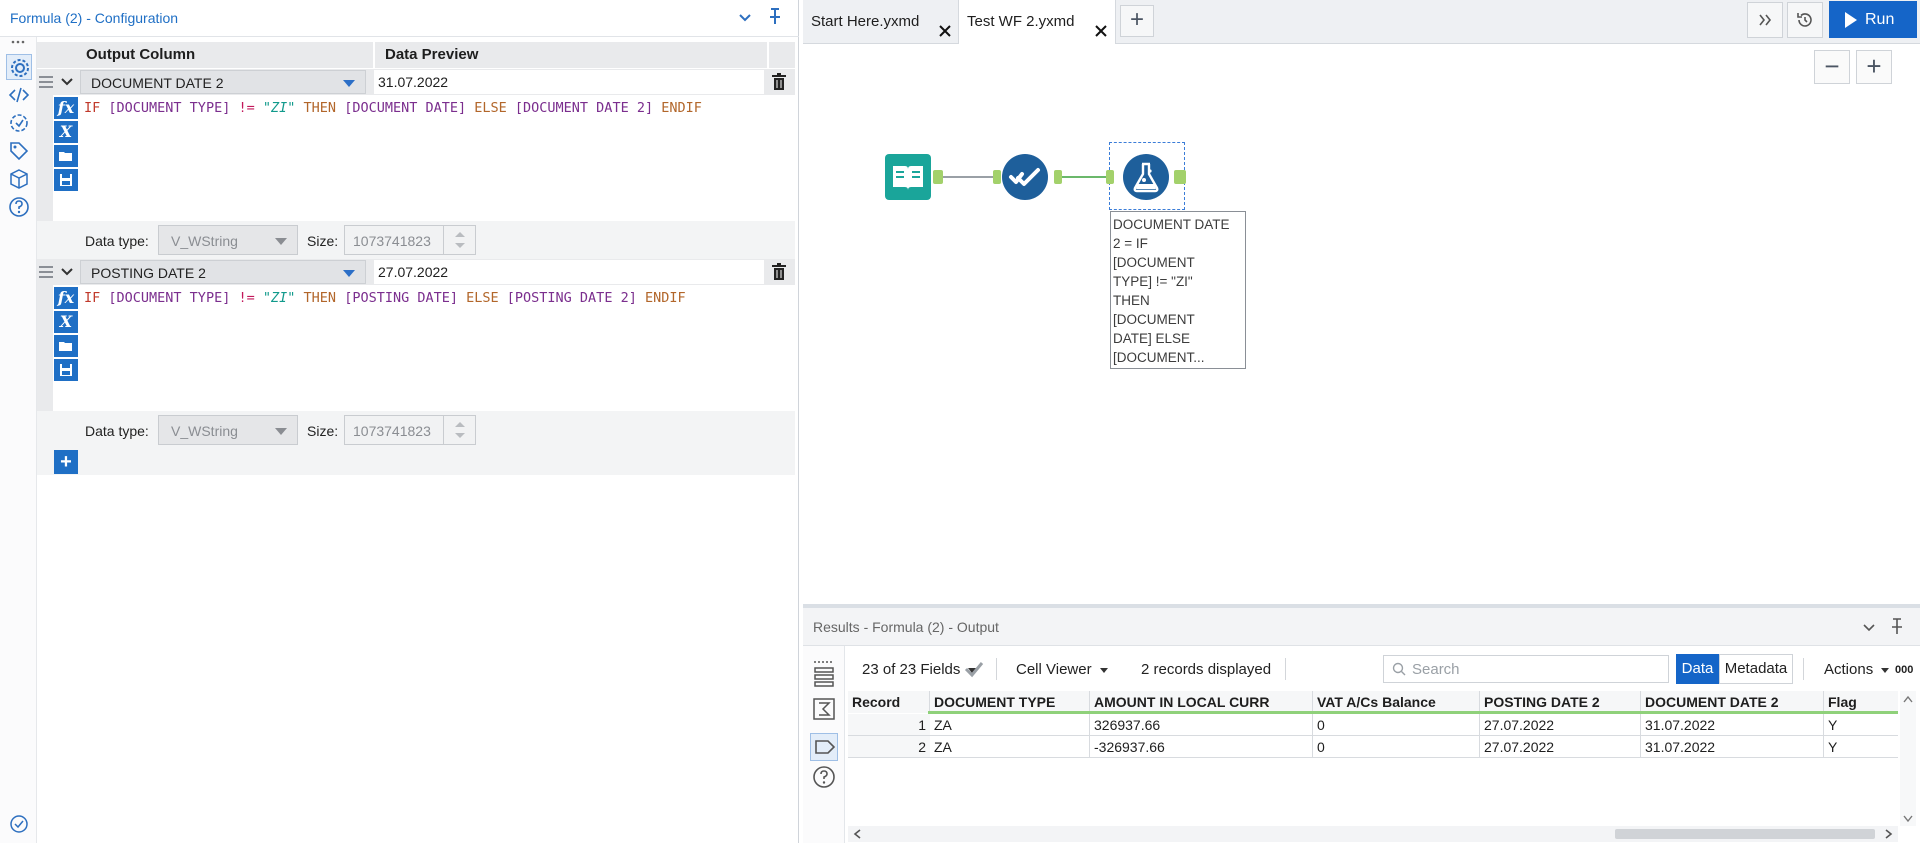  What do you see at coordinates (1137, 21) in the screenshot?
I see `new-tab-plus-icon: +` at bounding box center [1137, 21].